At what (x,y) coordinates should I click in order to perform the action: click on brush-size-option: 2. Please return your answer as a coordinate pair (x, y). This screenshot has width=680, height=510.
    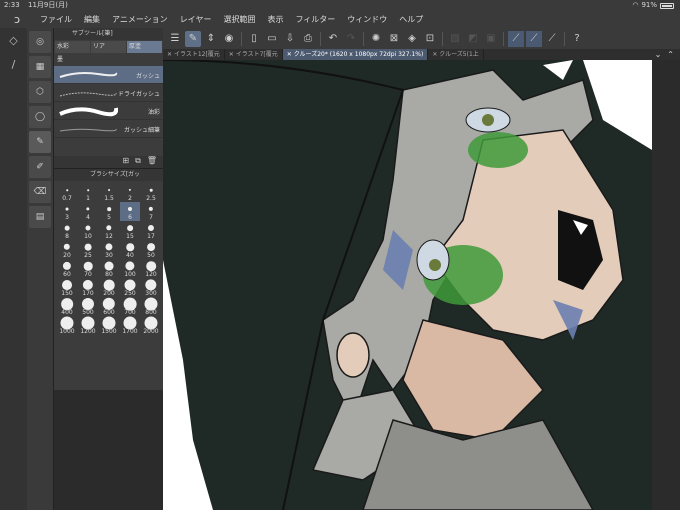
    Looking at the image, I should click on (130, 192).